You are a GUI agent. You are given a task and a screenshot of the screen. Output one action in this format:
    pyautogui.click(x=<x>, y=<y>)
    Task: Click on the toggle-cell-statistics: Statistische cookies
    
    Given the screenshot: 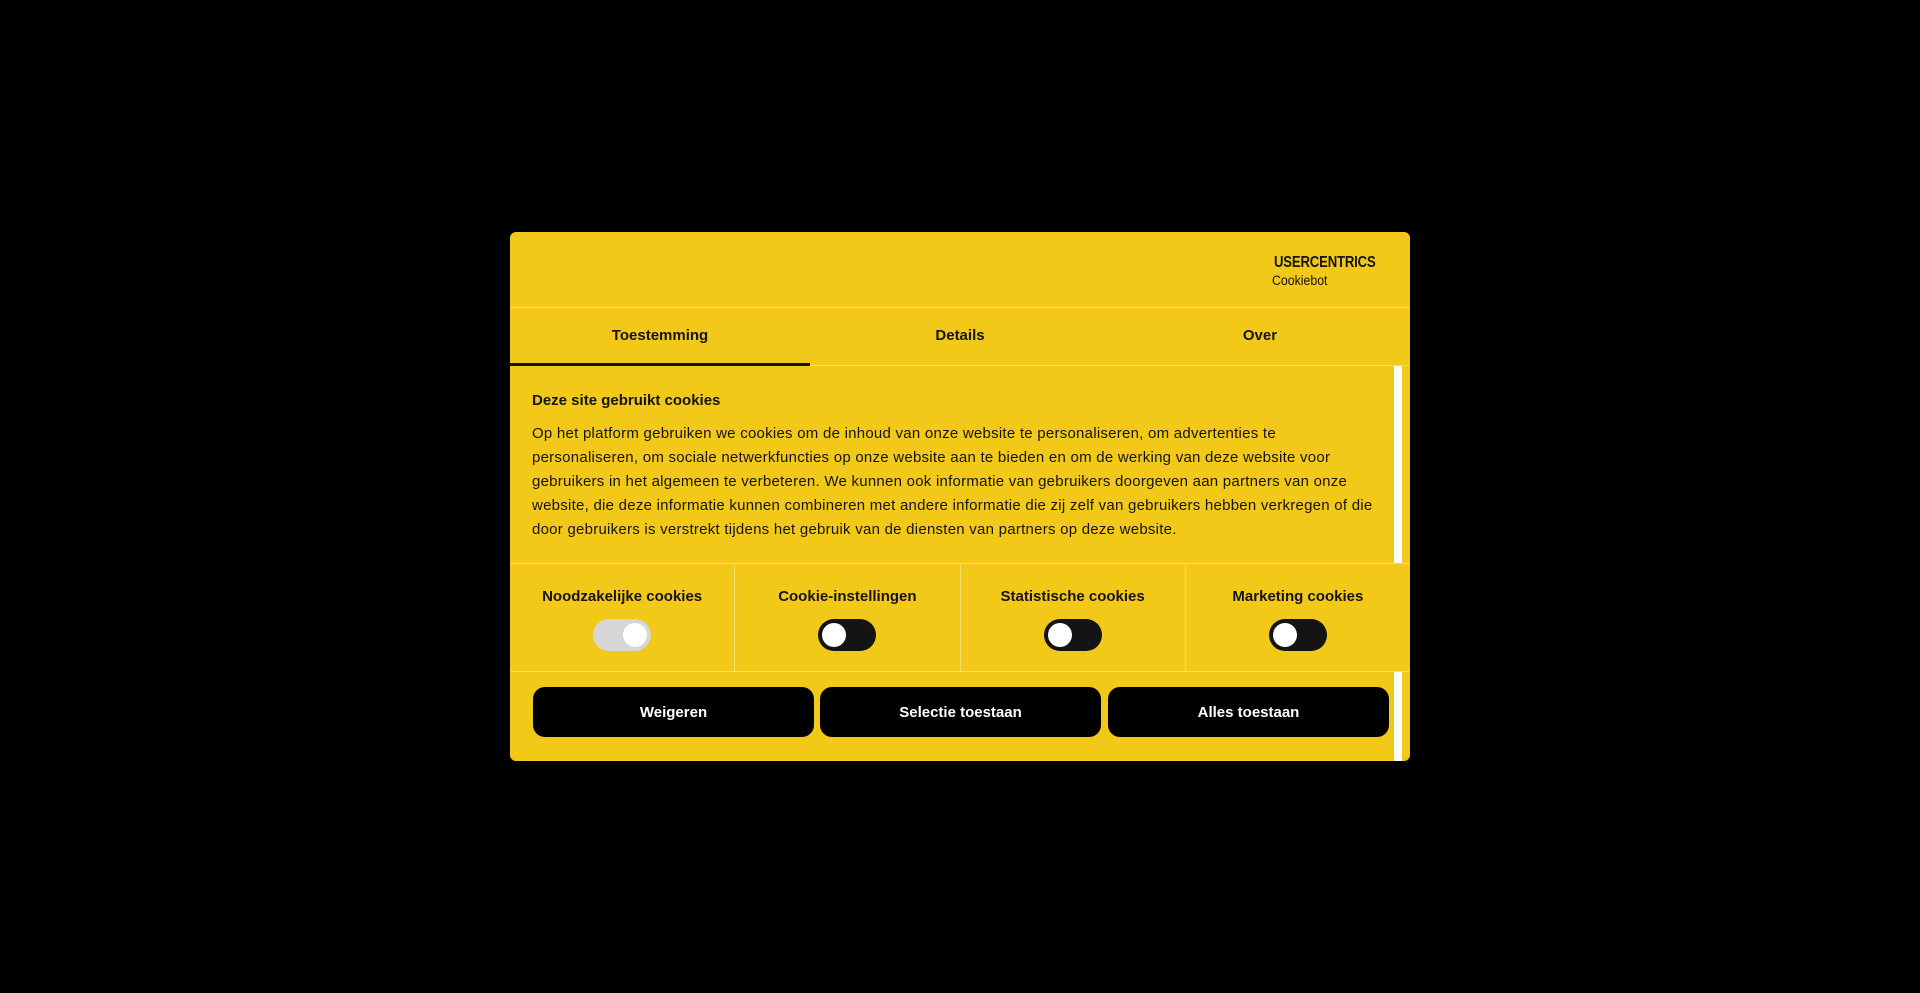 What is the action you would take?
    pyautogui.click(x=1073, y=617)
    